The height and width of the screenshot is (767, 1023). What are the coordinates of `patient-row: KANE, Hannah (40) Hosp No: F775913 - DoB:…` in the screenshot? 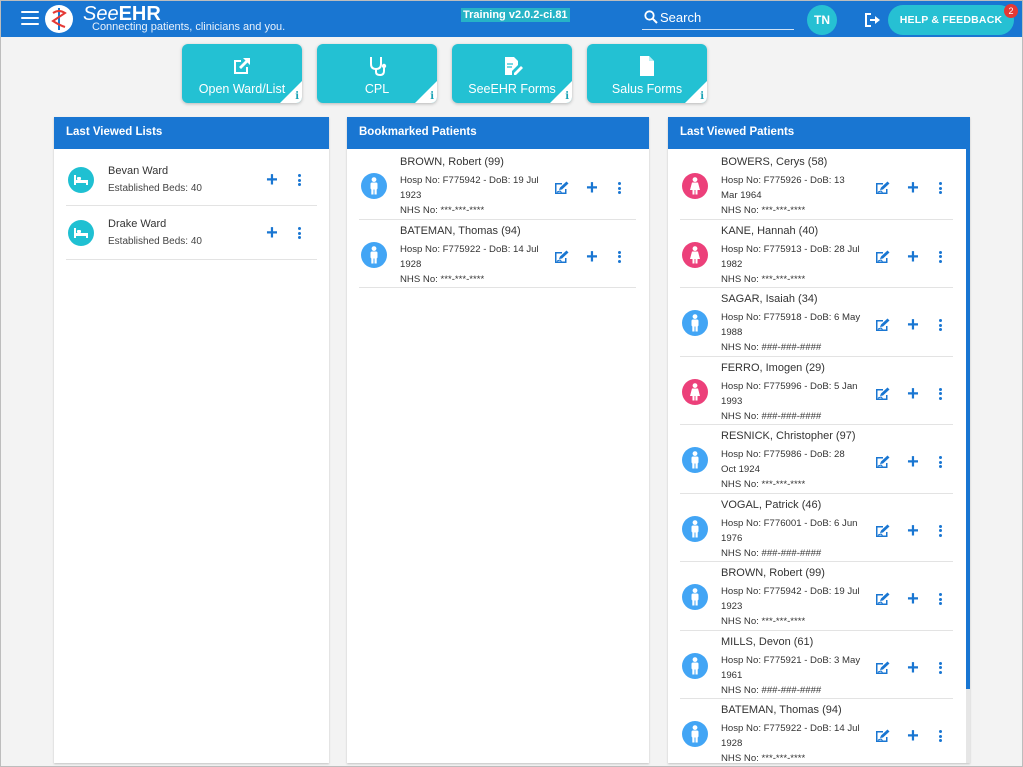 It's located at (816, 254).